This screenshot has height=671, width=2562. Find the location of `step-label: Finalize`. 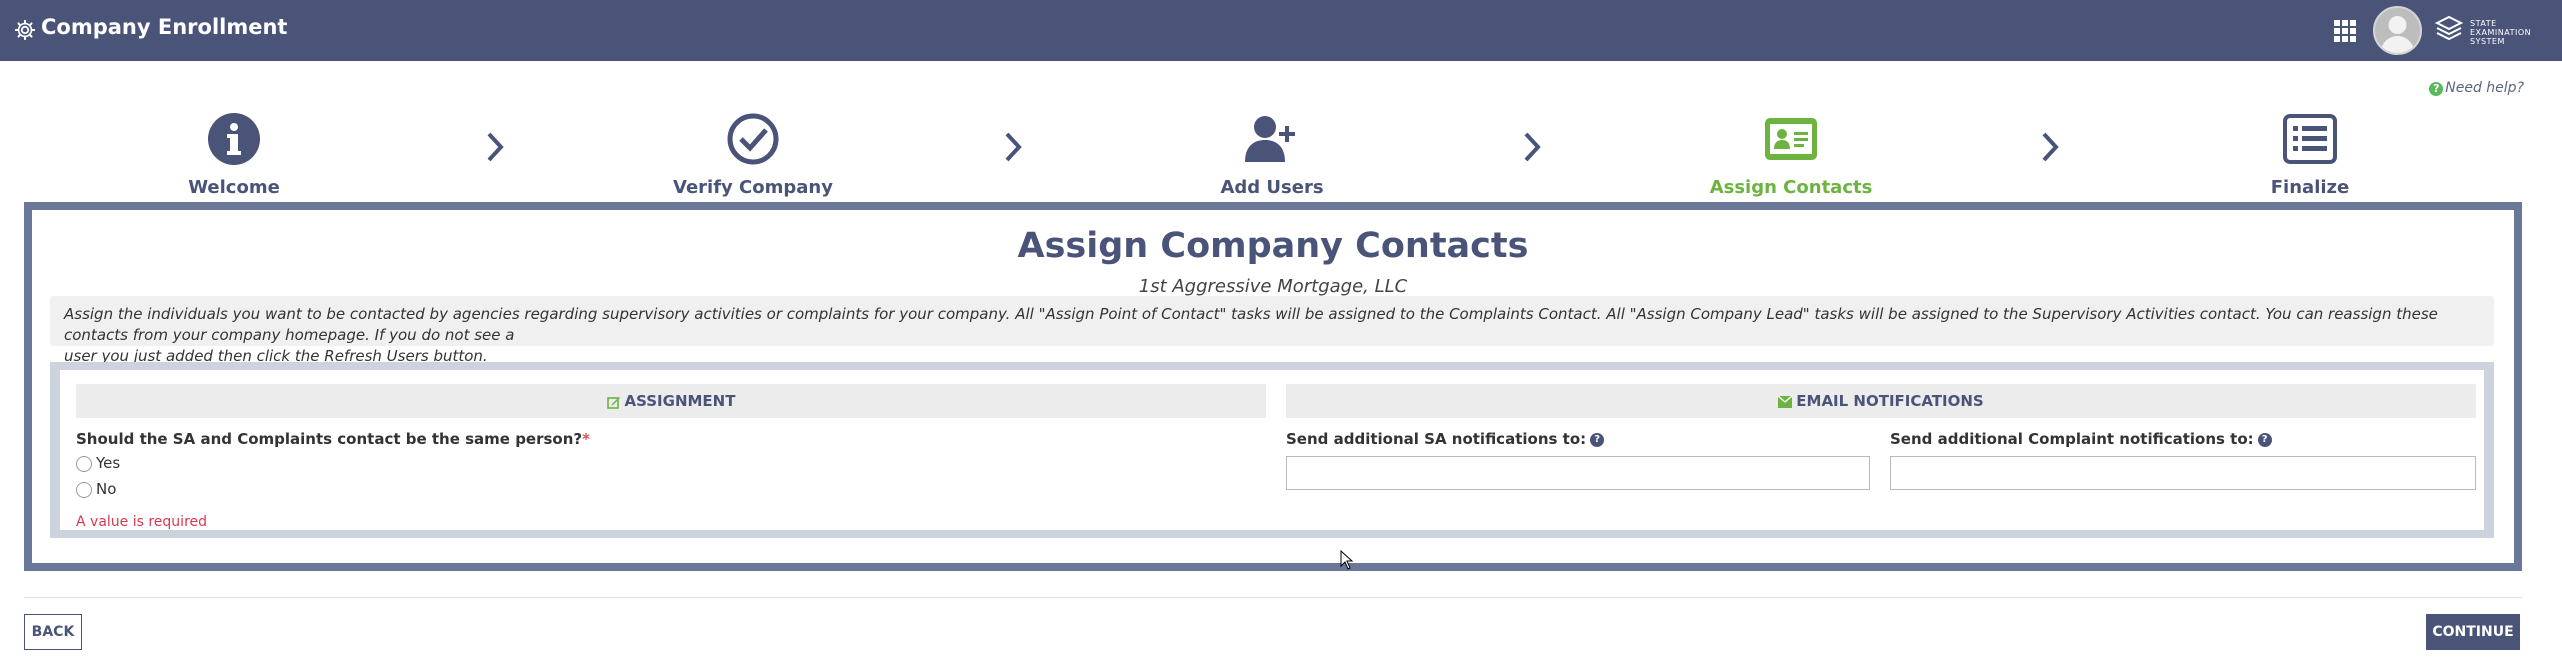

step-label: Finalize is located at coordinates (2310, 187).